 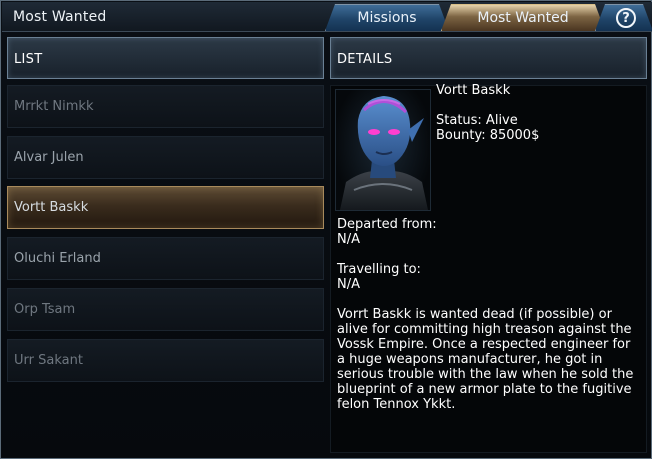 I want to click on target-name: Vortt Baskk, so click(x=473, y=90).